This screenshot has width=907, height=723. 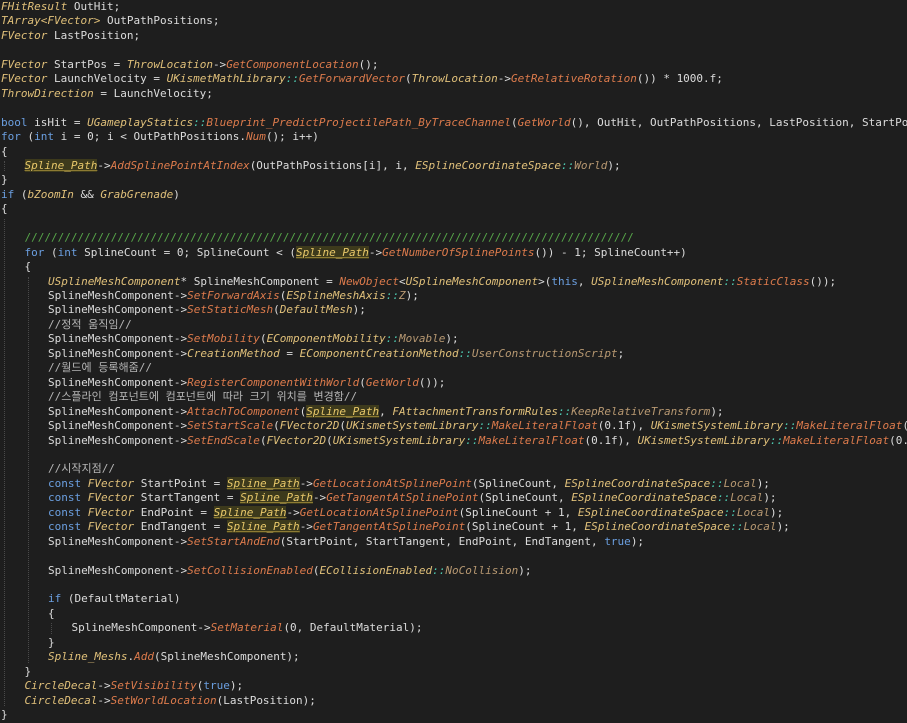 What do you see at coordinates (319, 498) in the screenshot?
I see `code-text: ->` at bounding box center [319, 498].